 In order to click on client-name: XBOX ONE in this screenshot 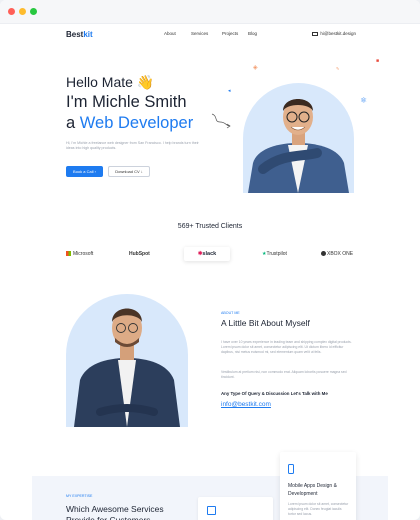, I will do `click(340, 254)`.